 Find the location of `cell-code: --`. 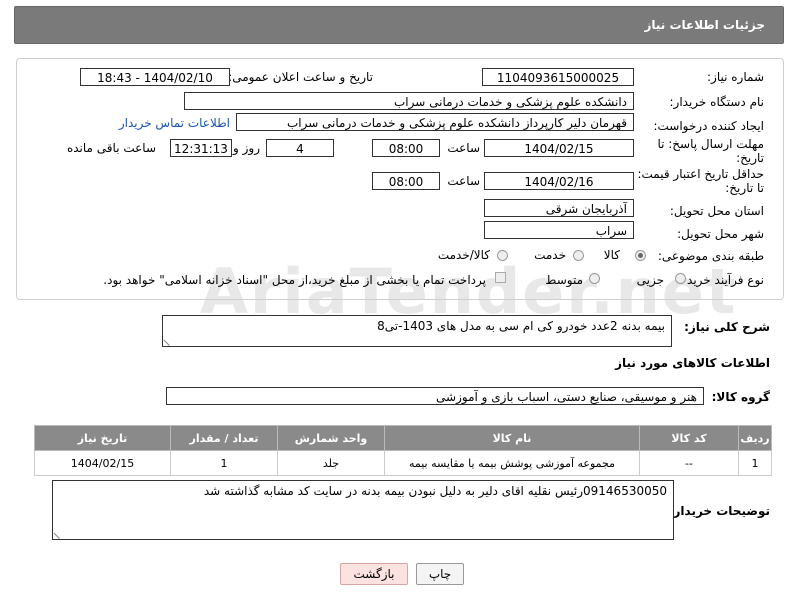

cell-code: -- is located at coordinates (689, 463).